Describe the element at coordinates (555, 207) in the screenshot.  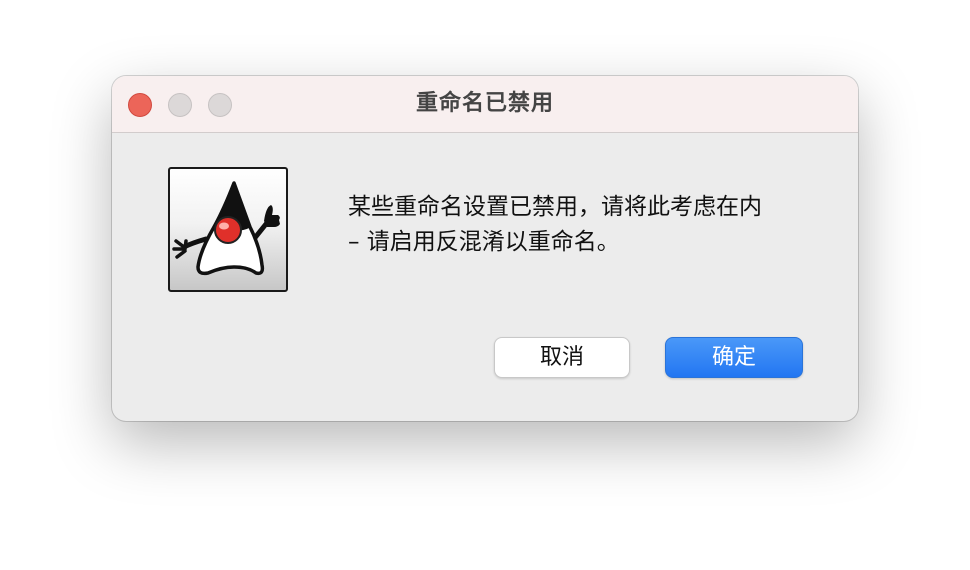
I see `message-line-1: 某些重命名设置已禁用，请将此考虑在内` at that location.